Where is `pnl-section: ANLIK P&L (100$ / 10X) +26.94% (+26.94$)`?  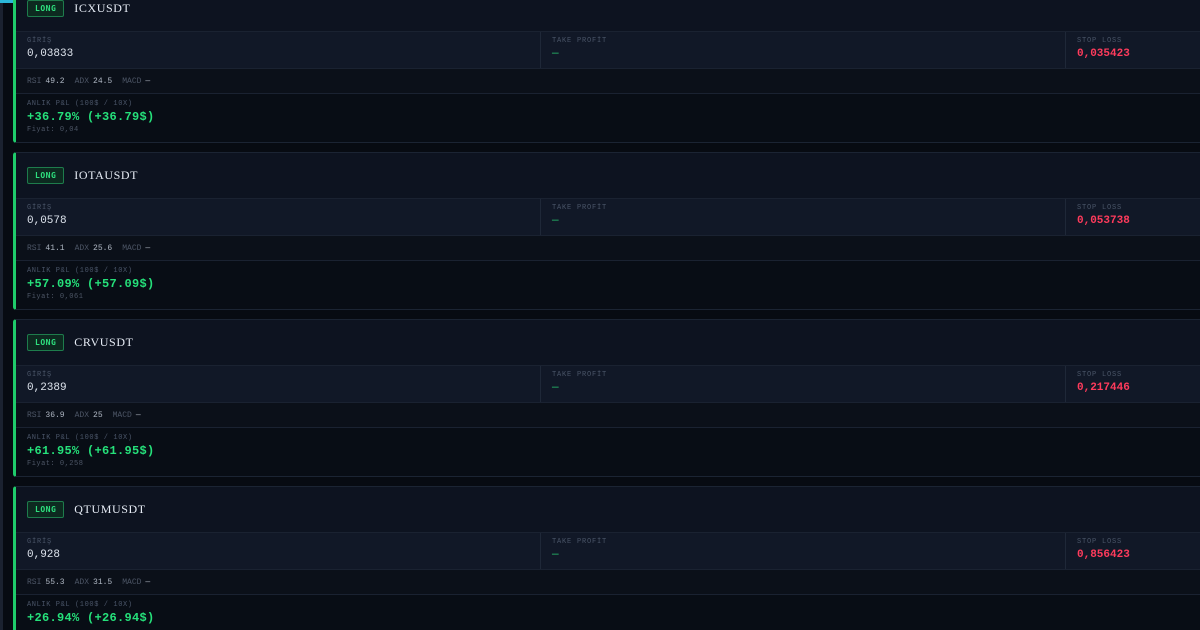
pnl-section: ANLIK P&L (100$ / 10X) +26.94% (+26.94$) is located at coordinates (608, 612).